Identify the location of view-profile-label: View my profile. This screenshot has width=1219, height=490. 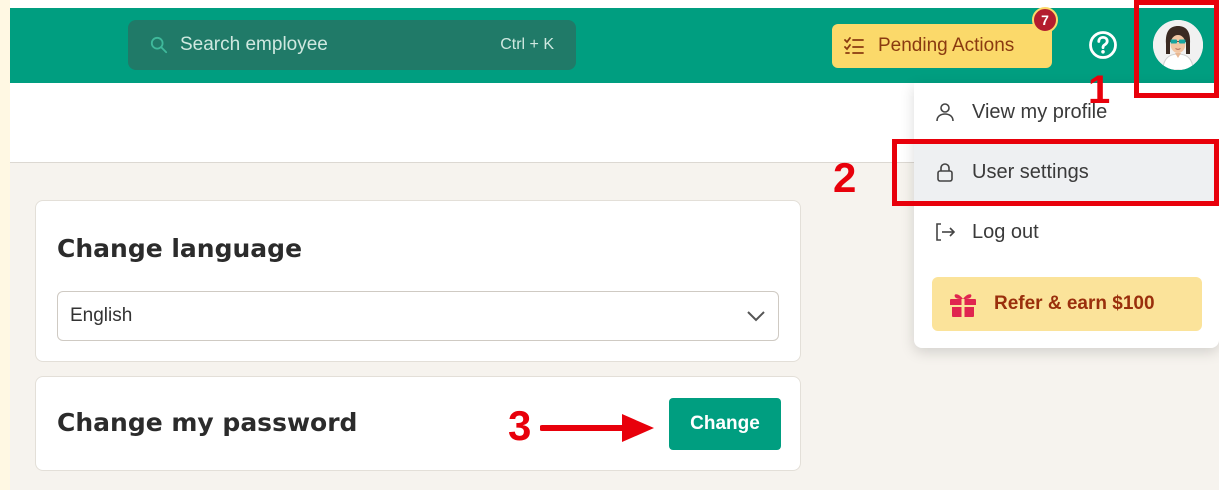
(1040, 111).